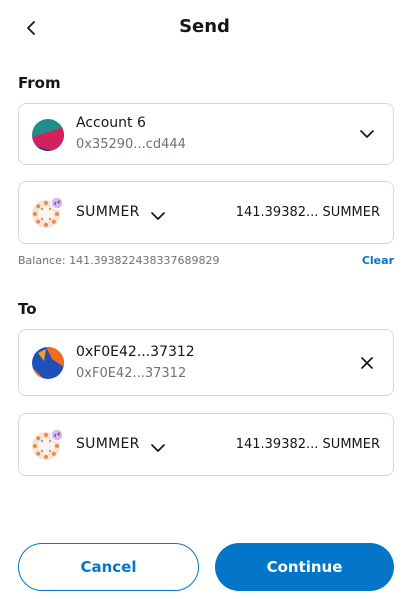 This screenshot has height=599, width=409. I want to click on balance-text: Balance: 141.393822438337689829, so click(119, 260).